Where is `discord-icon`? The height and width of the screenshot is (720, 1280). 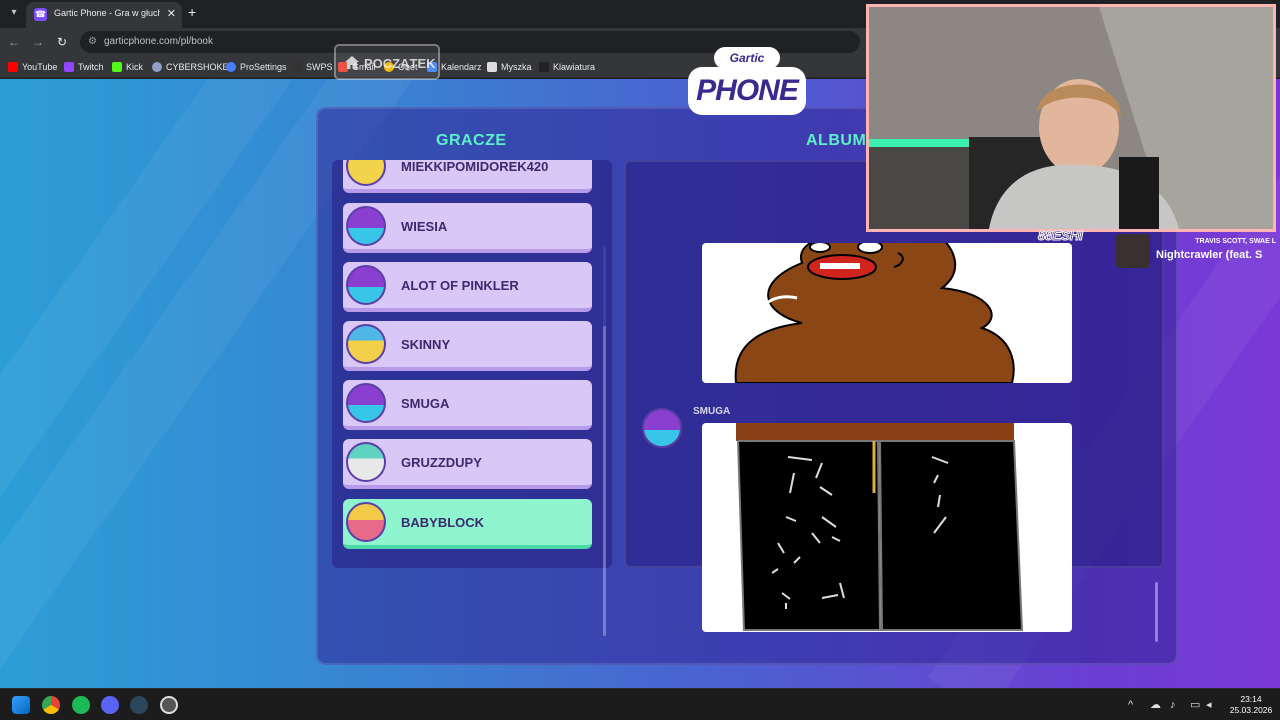
discord-icon is located at coordinates (110, 705).